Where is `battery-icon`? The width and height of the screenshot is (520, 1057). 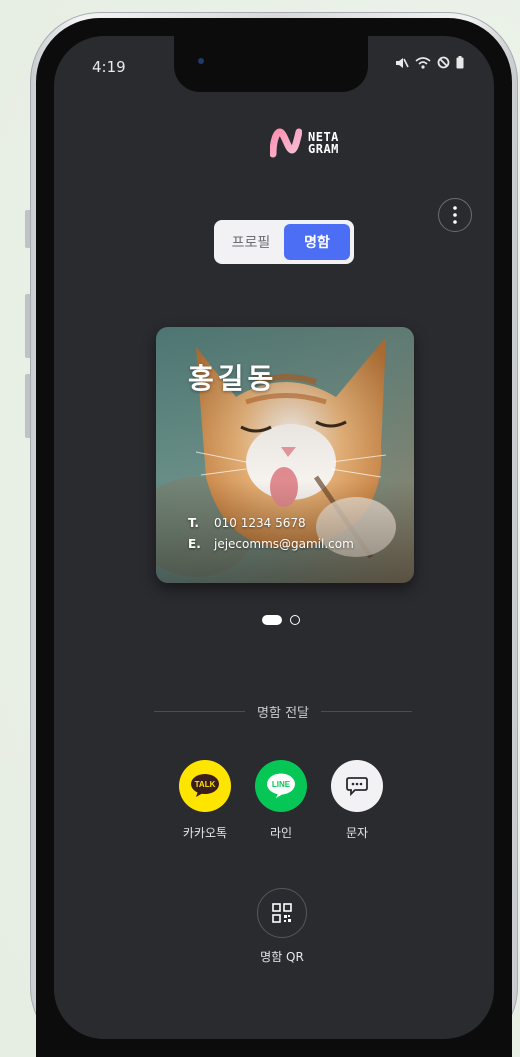
battery-icon is located at coordinates (460, 62).